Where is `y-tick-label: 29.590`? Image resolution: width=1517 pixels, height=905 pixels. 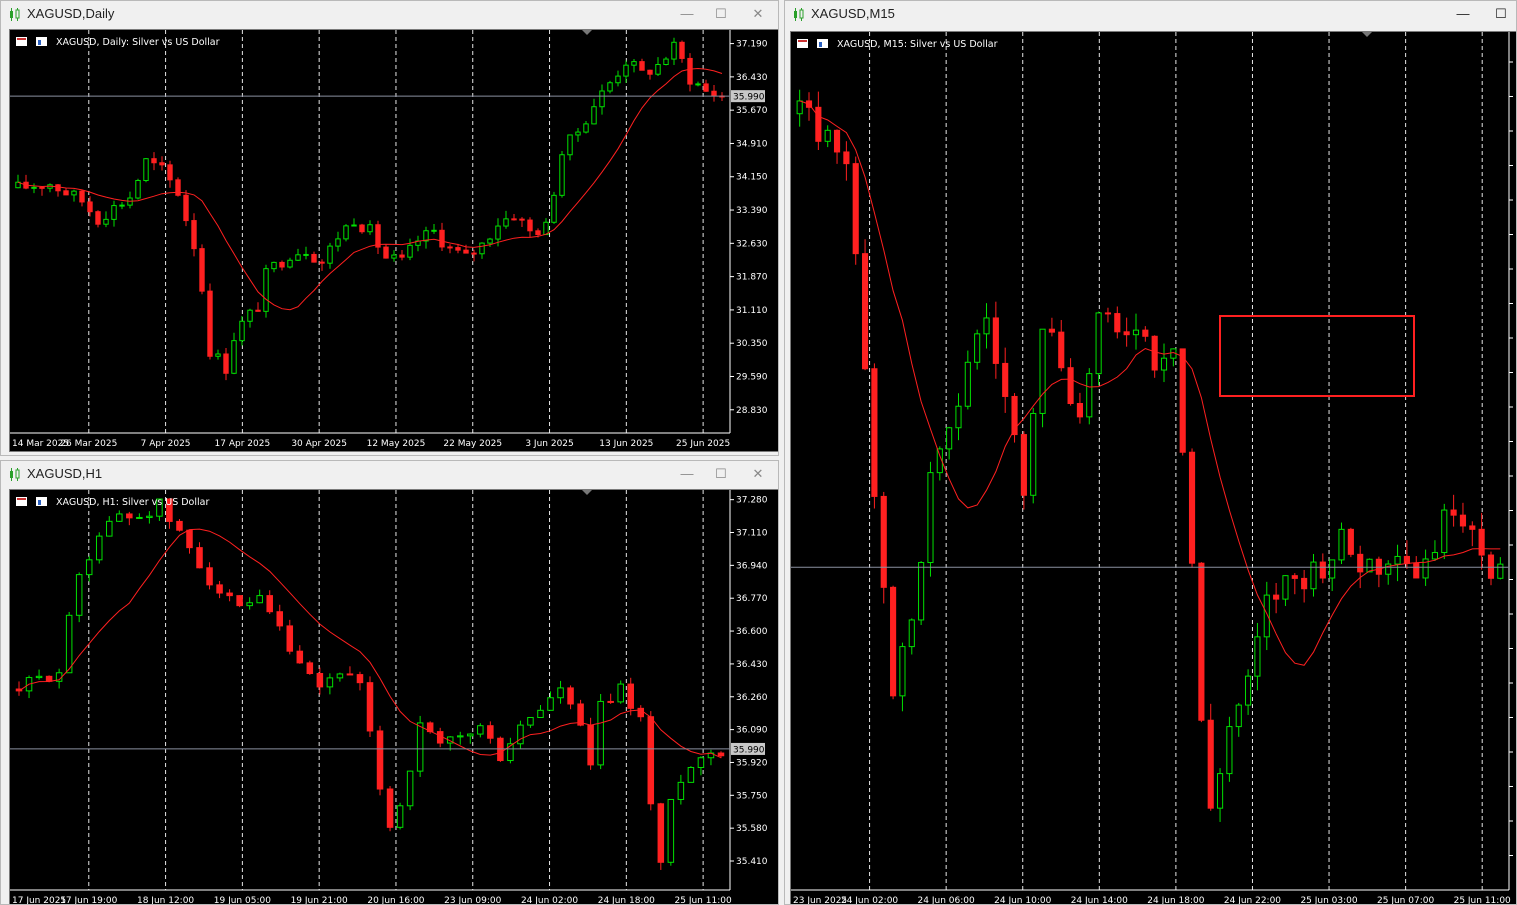
y-tick-label: 29.590 is located at coordinates (752, 377).